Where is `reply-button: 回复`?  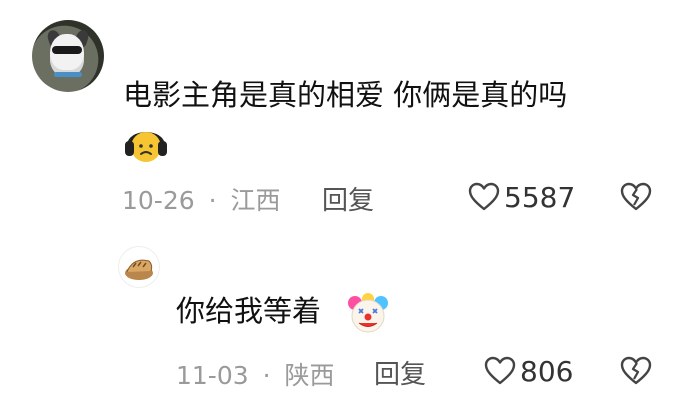
reply-button: 回复 is located at coordinates (348, 198).